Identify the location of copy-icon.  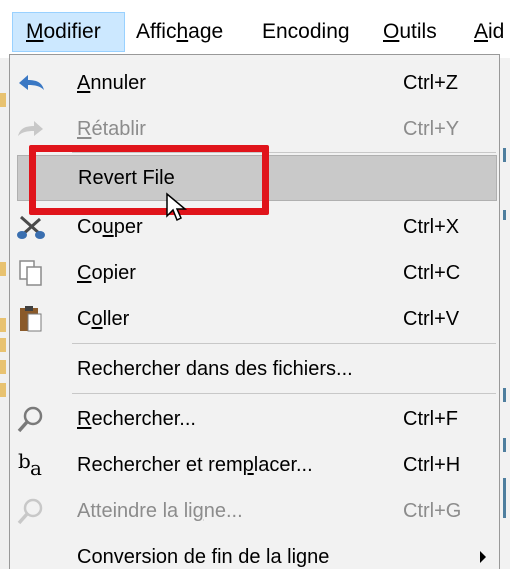
(30, 273).